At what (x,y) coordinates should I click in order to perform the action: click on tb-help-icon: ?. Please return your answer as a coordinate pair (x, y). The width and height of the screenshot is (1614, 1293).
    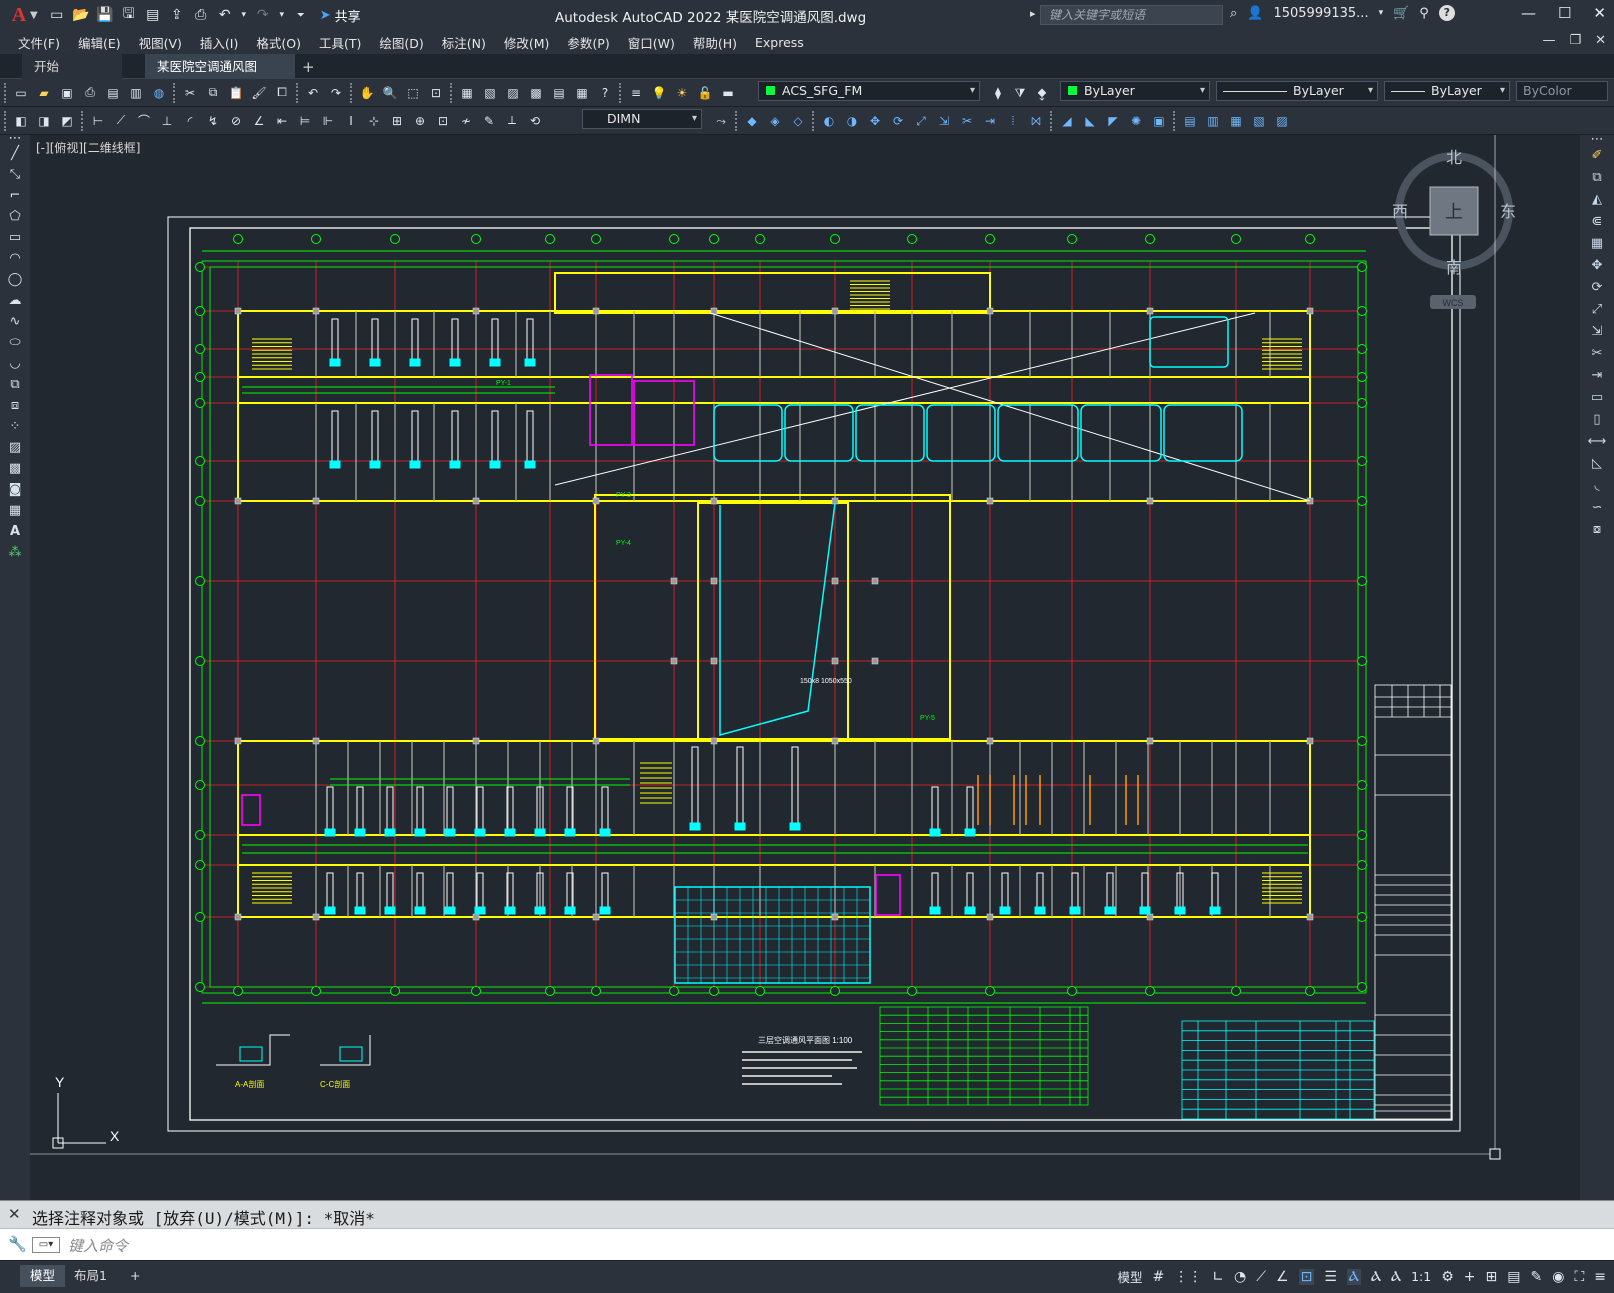
    Looking at the image, I should click on (605, 93).